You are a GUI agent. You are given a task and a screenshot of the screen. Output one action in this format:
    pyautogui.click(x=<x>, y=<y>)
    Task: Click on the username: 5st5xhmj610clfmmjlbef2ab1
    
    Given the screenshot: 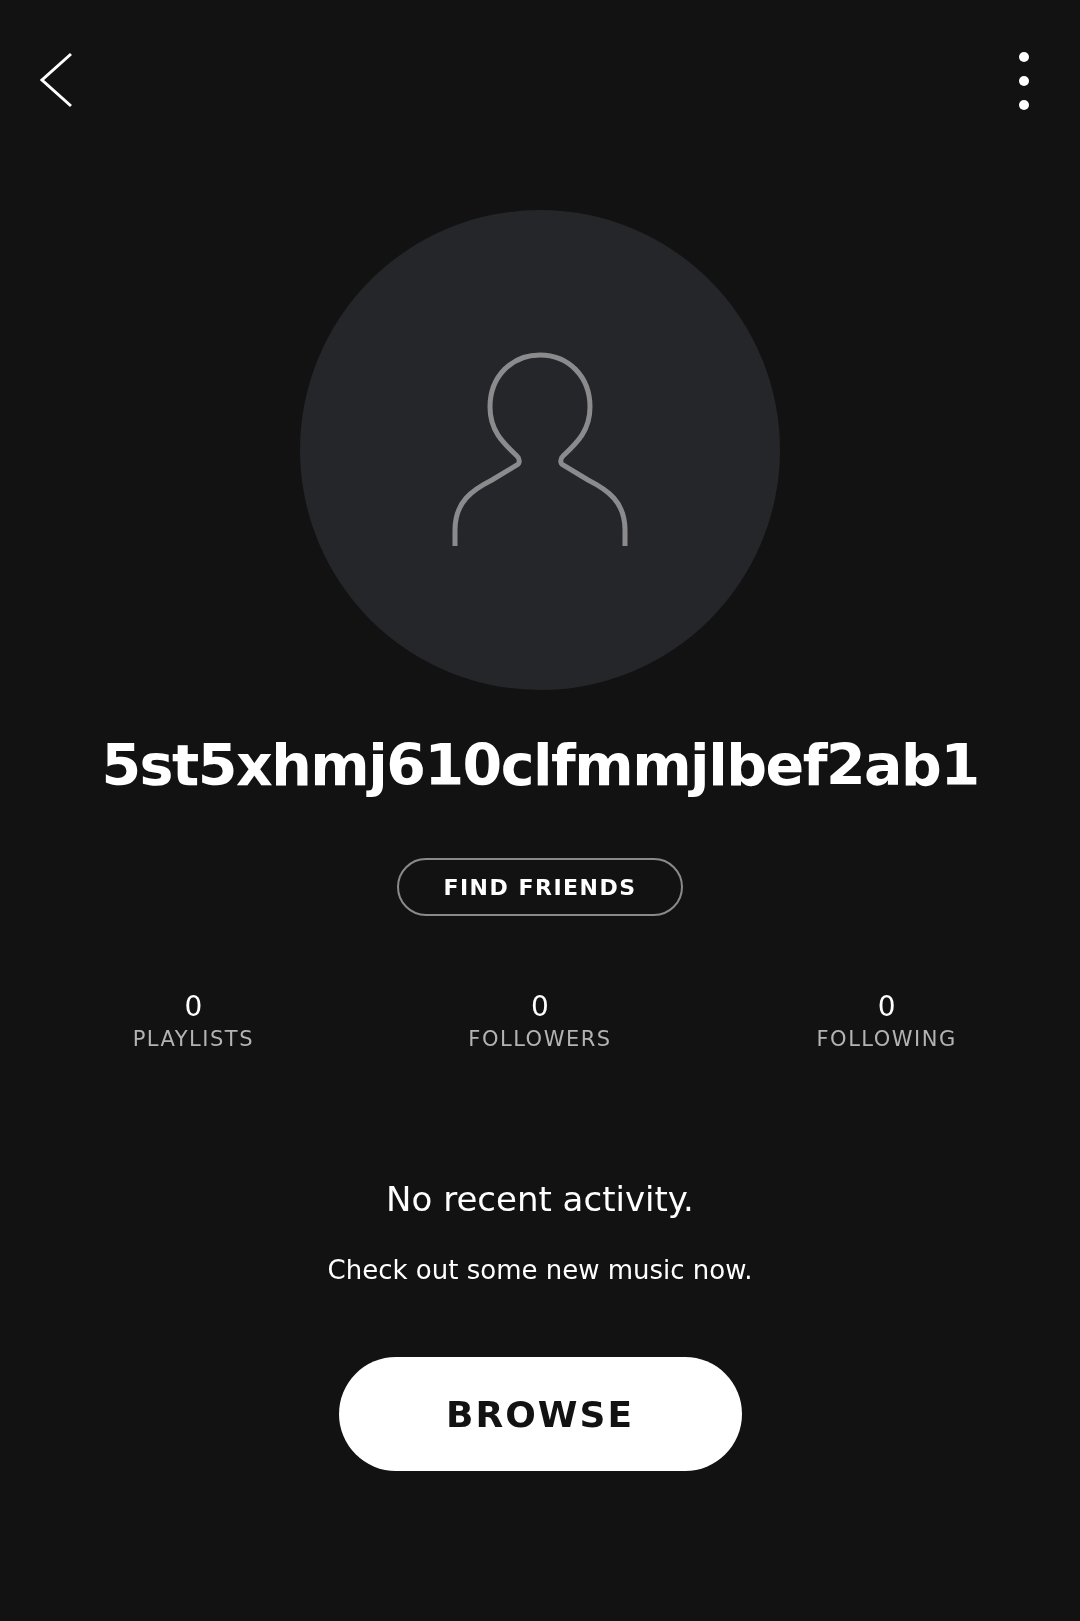 What is the action you would take?
    pyautogui.click(x=540, y=765)
    